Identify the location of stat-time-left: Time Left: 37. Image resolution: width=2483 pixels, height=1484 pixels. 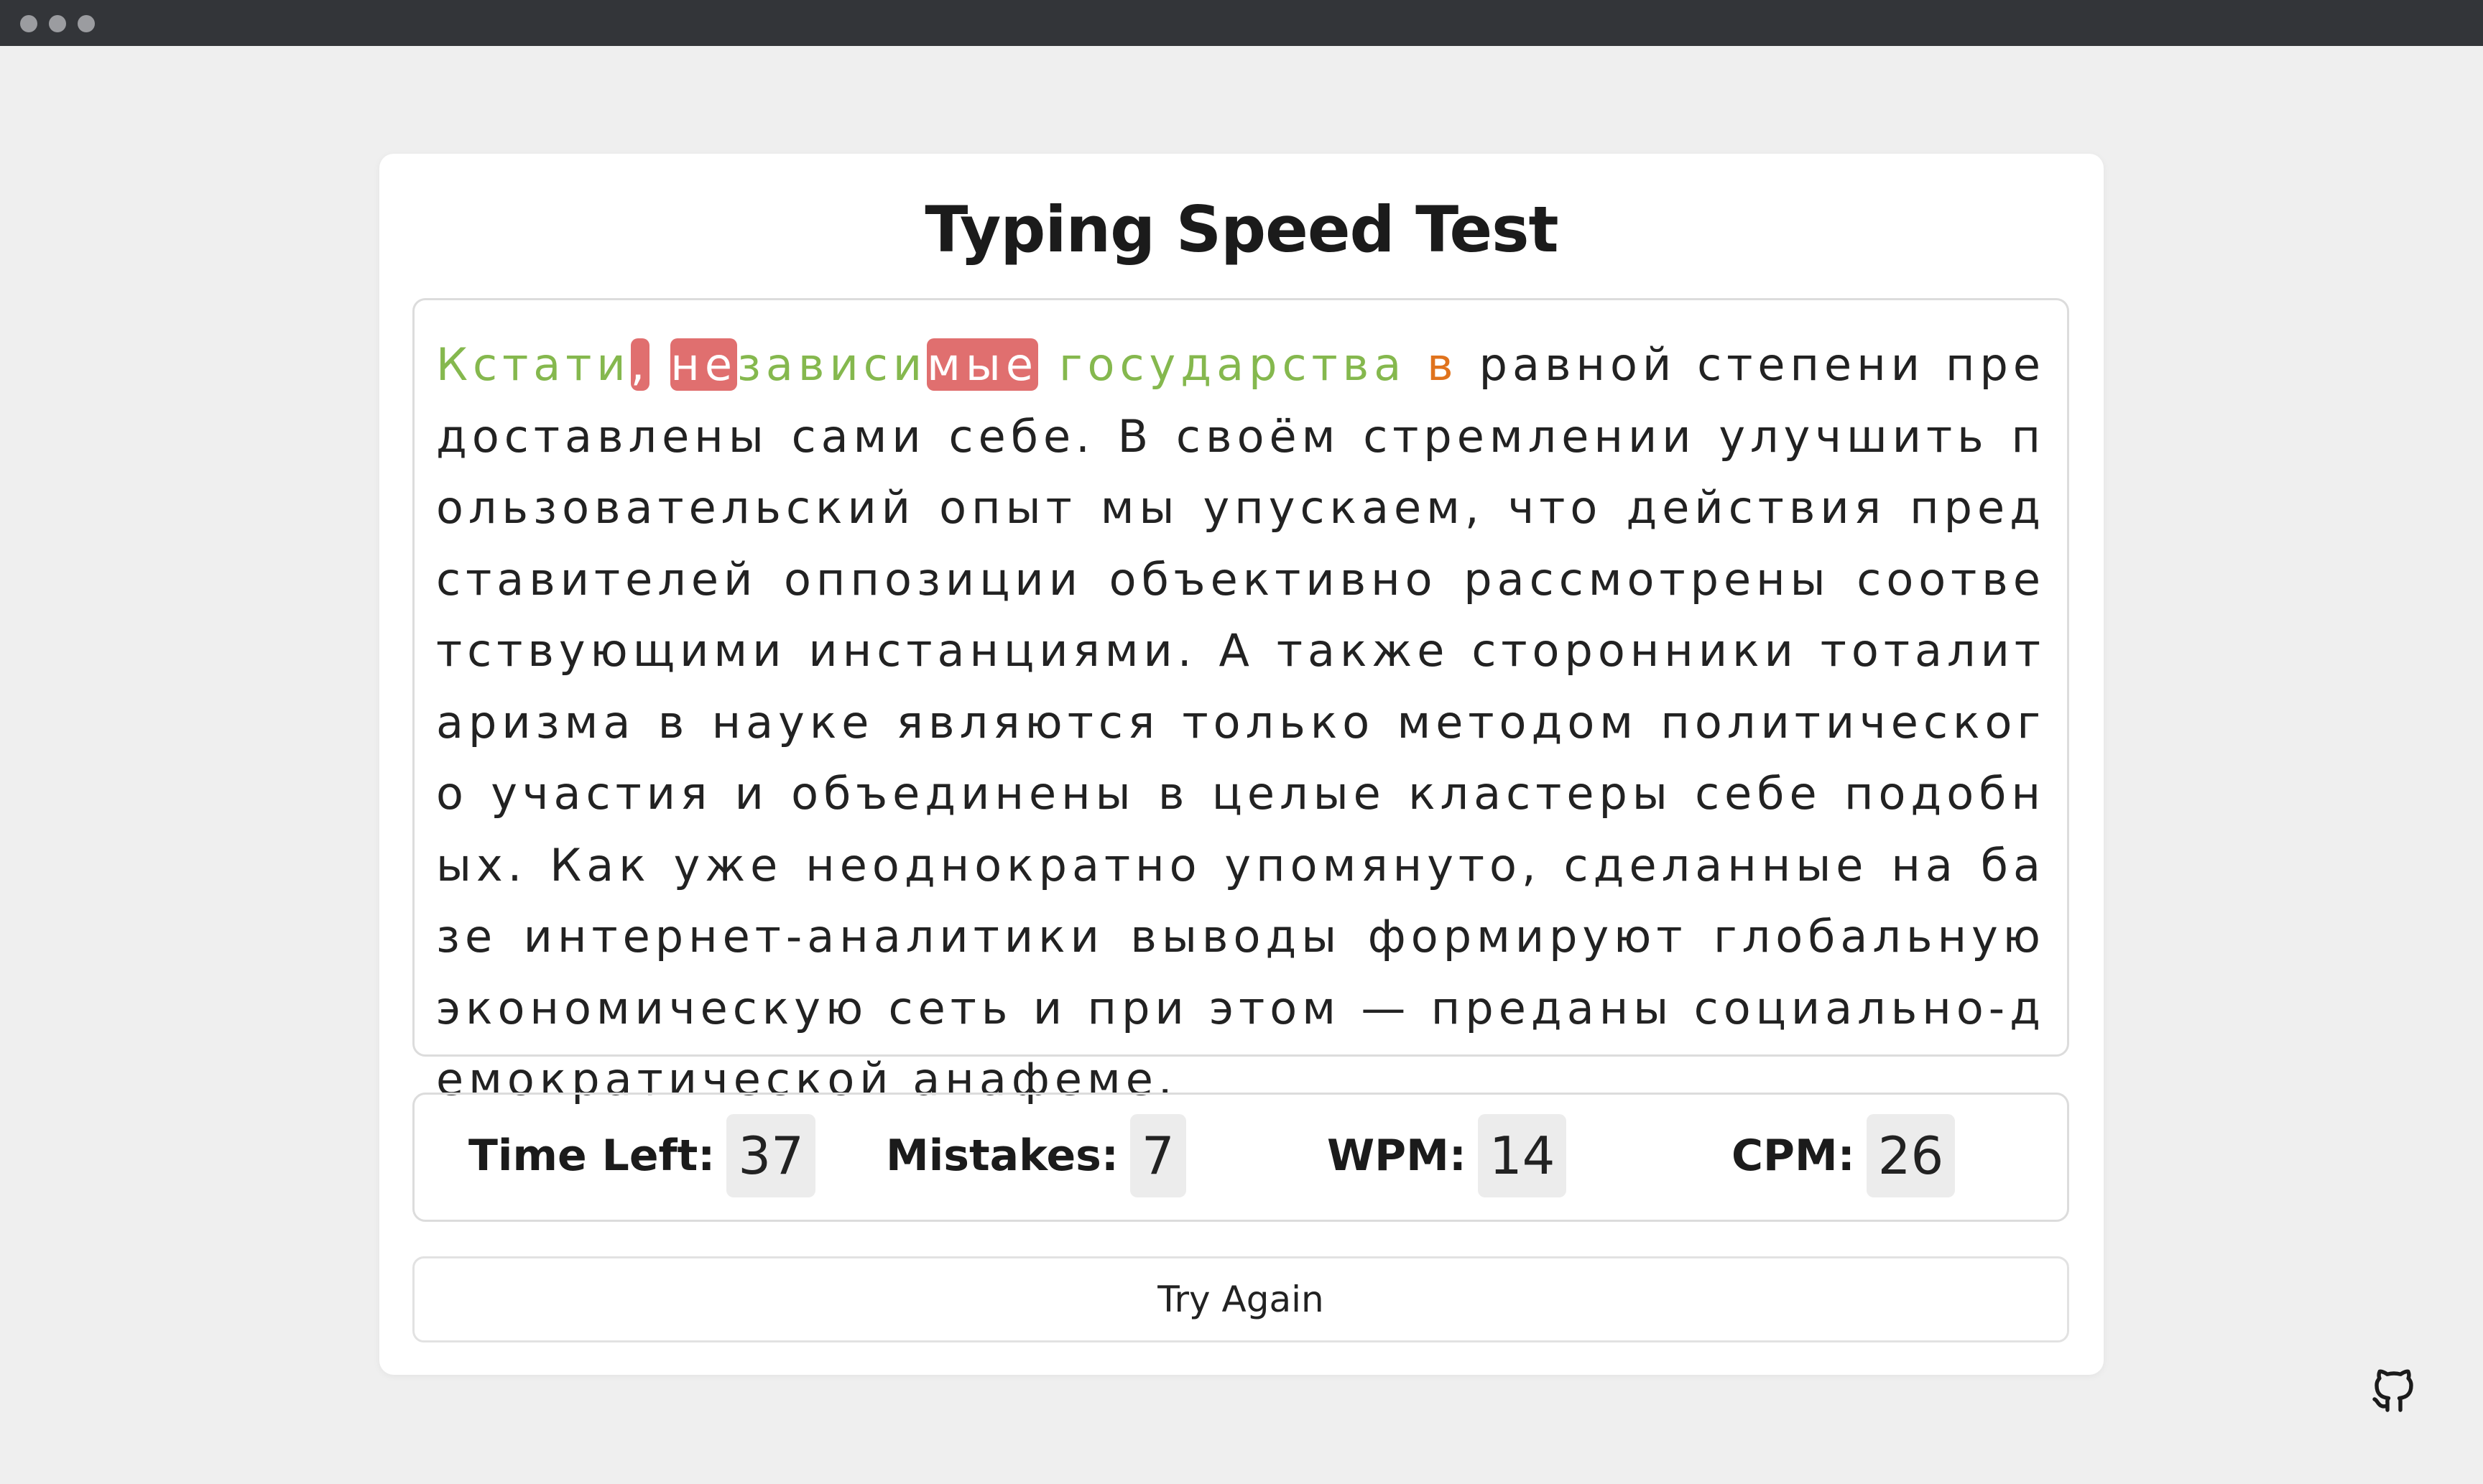
(641, 1156).